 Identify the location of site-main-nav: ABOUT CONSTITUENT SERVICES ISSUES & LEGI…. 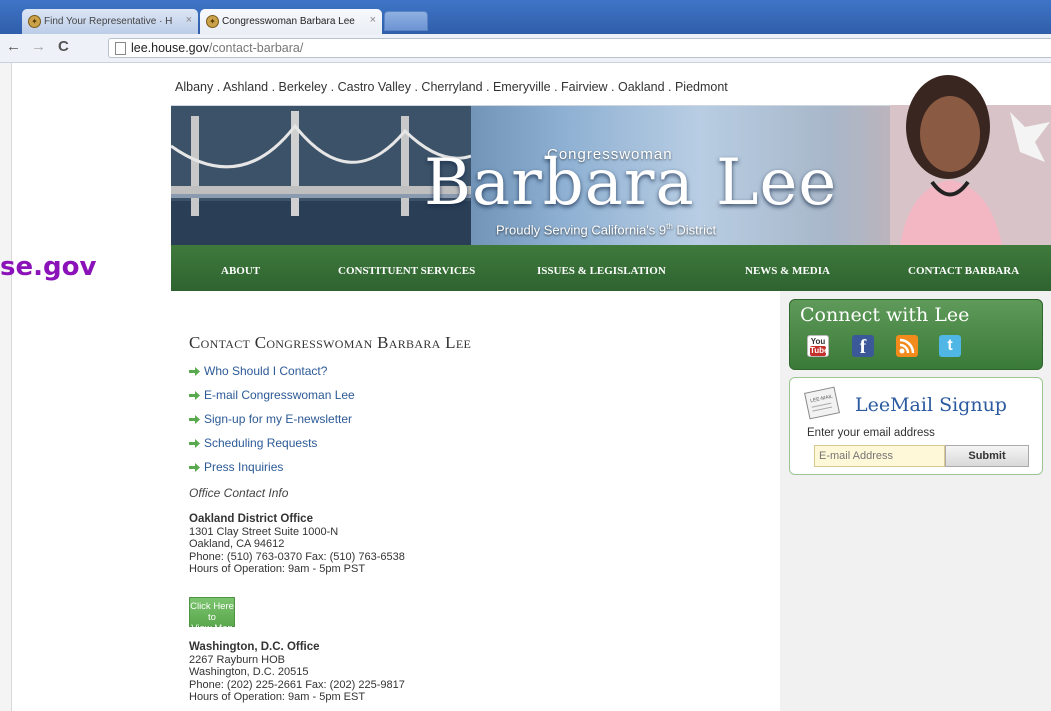
(611, 269).